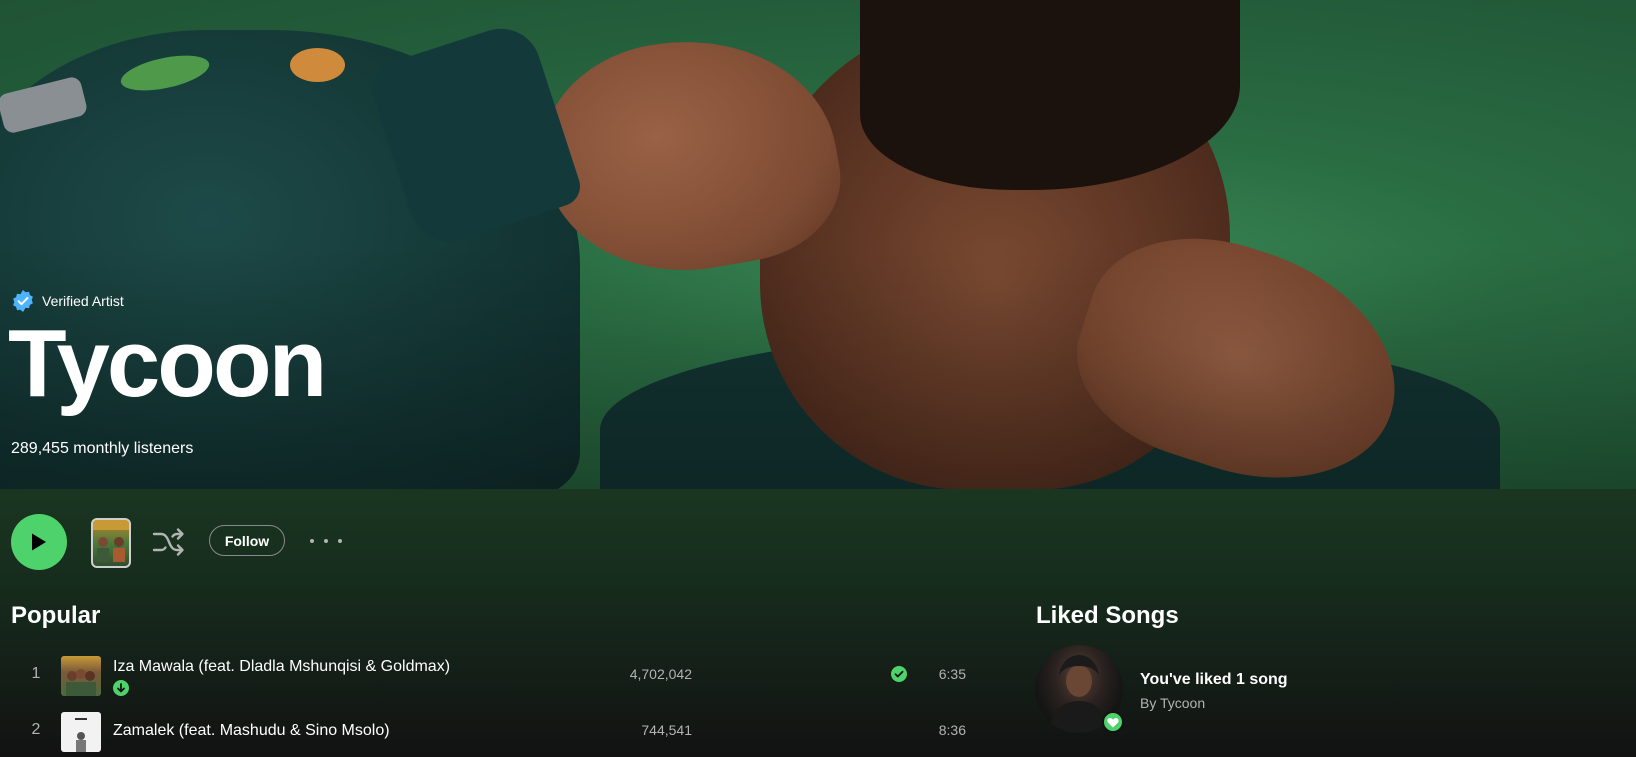 The height and width of the screenshot is (757, 1636). What do you see at coordinates (56, 615) in the screenshot?
I see `popular-heading: Popular` at bounding box center [56, 615].